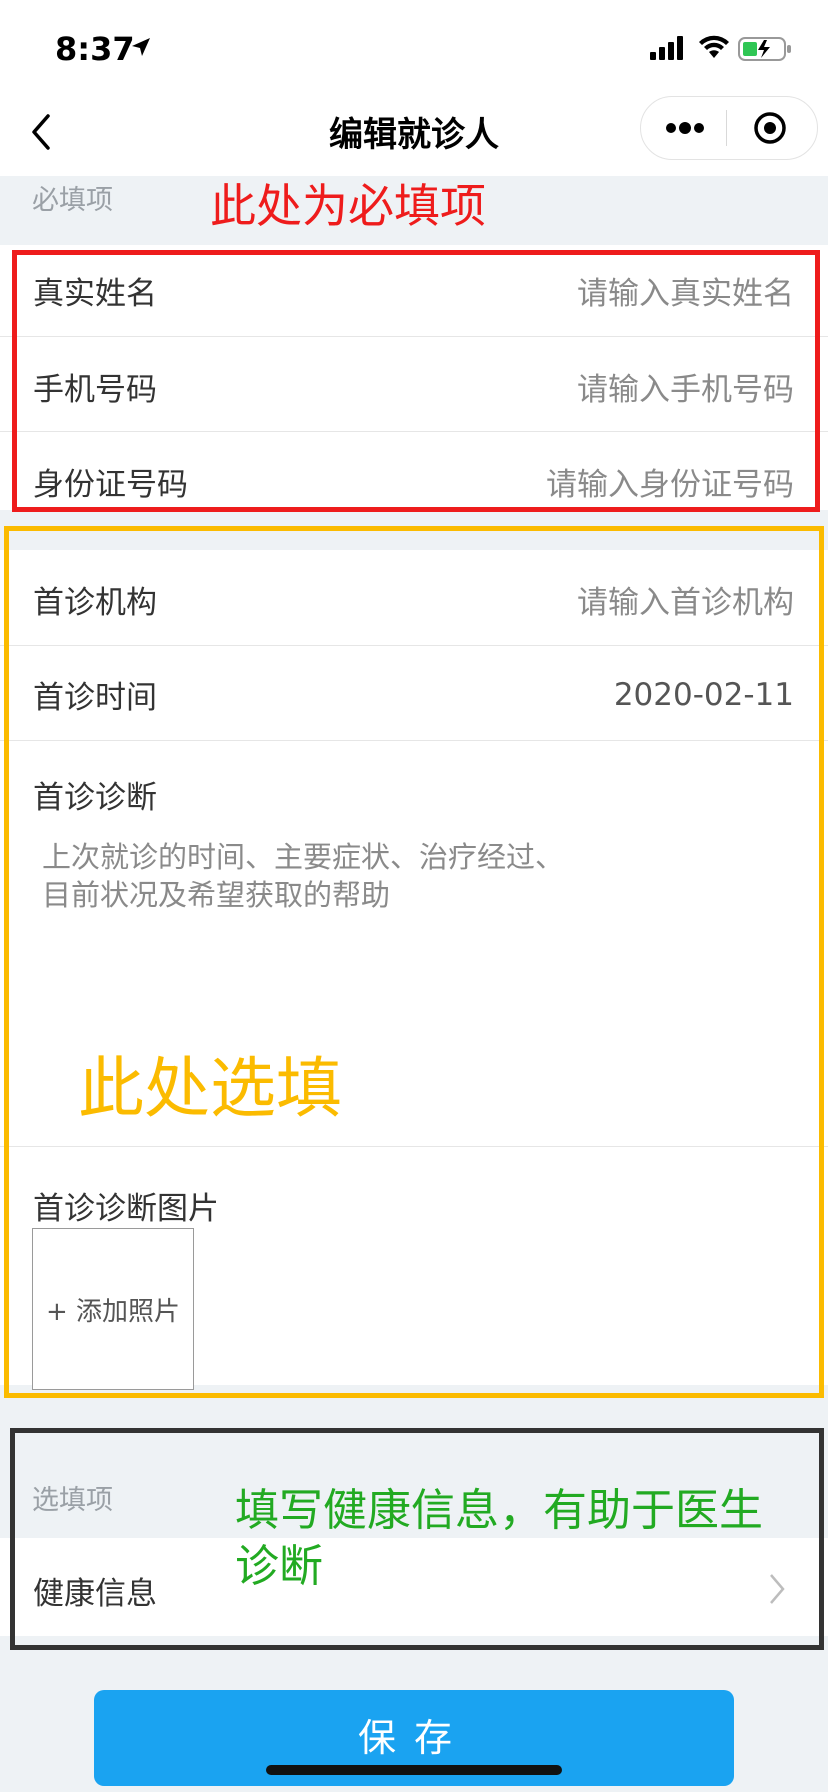 Image resolution: width=828 pixels, height=1792 pixels. I want to click on battery-charging-icon, so click(764, 49).